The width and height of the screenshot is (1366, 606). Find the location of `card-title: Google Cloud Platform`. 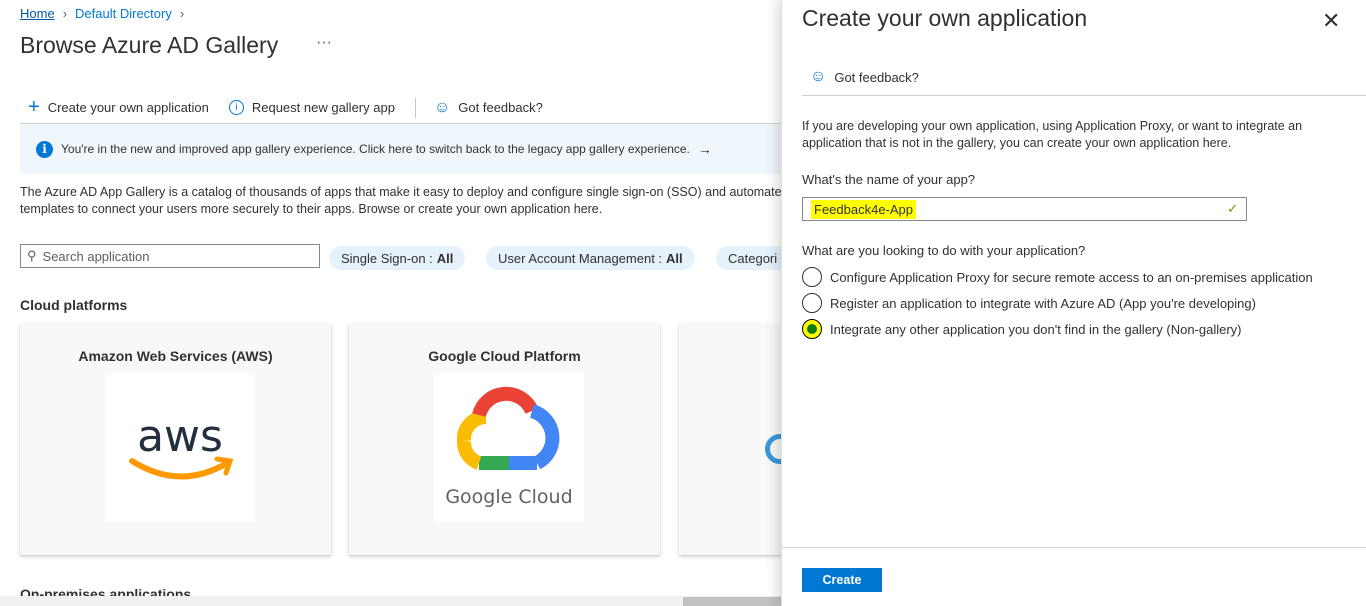

card-title: Google Cloud Platform is located at coordinates (504, 356).